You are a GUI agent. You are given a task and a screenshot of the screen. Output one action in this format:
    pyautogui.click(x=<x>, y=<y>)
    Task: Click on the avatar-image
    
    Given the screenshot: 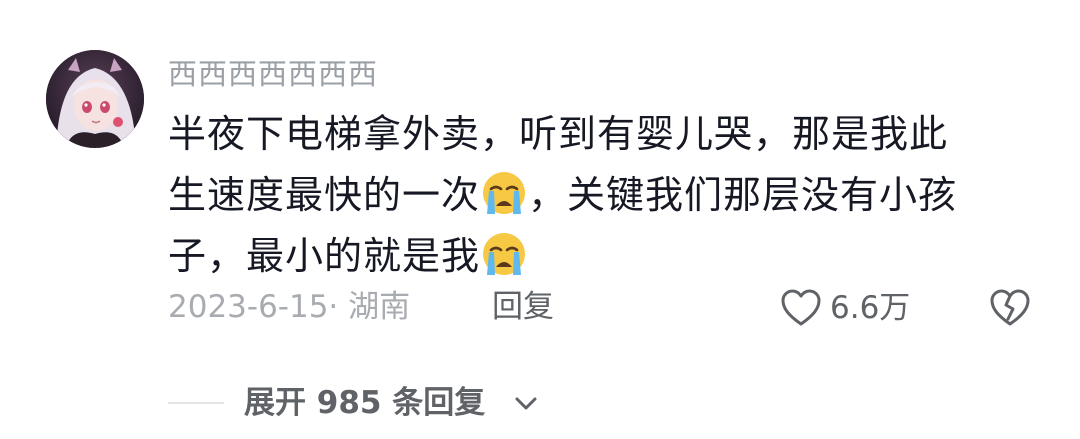 What is the action you would take?
    pyautogui.click(x=95, y=99)
    